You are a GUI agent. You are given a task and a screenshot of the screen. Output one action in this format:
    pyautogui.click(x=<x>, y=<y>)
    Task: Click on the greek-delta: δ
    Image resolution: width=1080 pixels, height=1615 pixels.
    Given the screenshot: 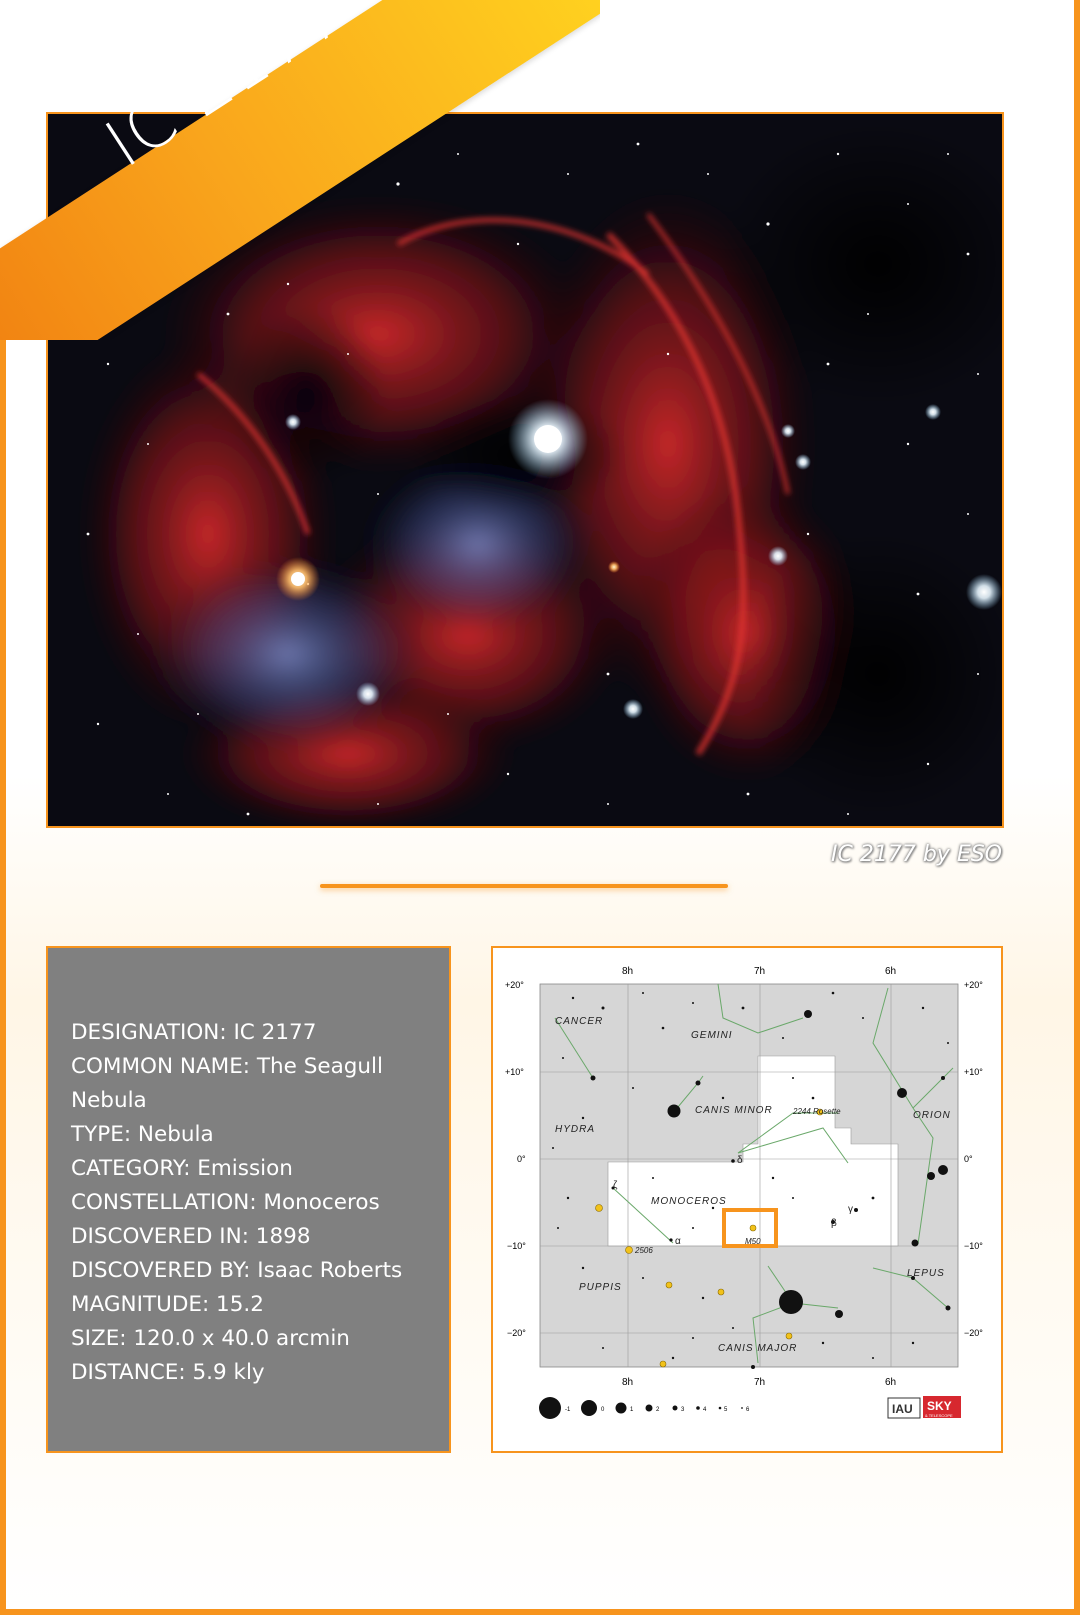 What is the action you would take?
    pyautogui.click(x=740, y=1160)
    